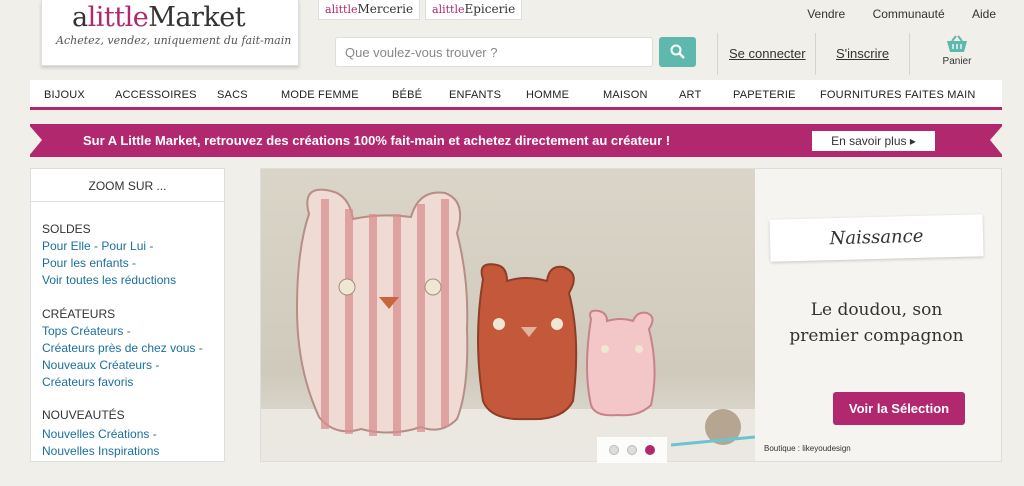  What do you see at coordinates (97, 246) in the screenshot?
I see `sidebar-link: Pour Elle - Pour Lui -` at bounding box center [97, 246].